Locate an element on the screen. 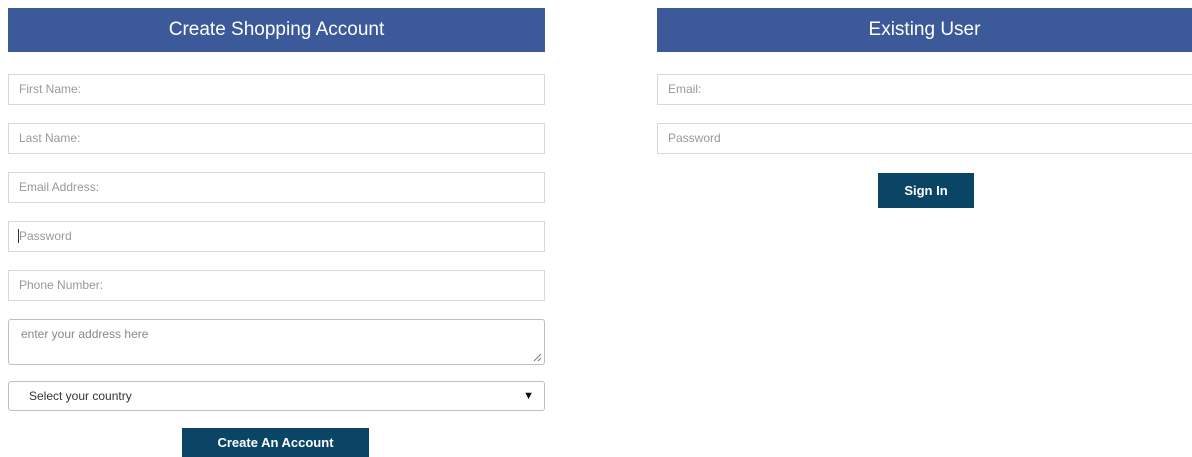  create-account-title: Create Shopping Account is located at coordinates (276, 30).